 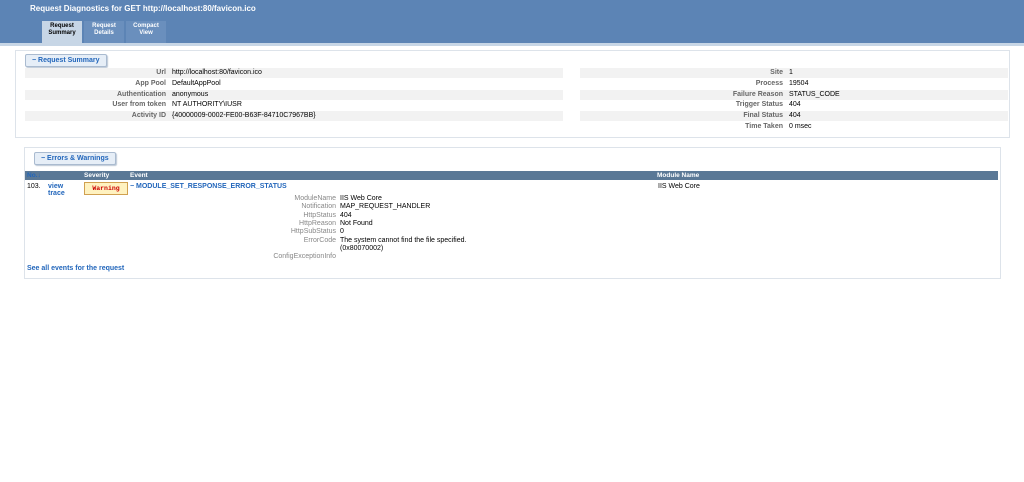 What do you see at coordinates (106, 188) in the screenshot?
I see `severity-badge: Warning` at bounding box center [106, 188].